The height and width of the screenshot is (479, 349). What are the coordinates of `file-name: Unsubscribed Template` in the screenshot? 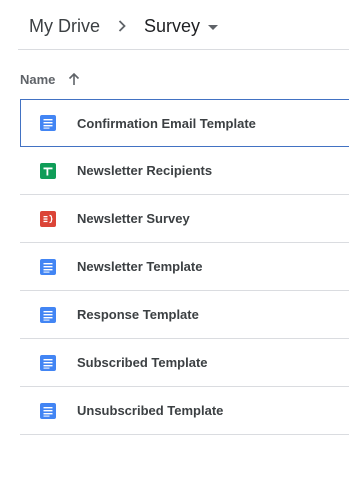 It's located at (150, 410).